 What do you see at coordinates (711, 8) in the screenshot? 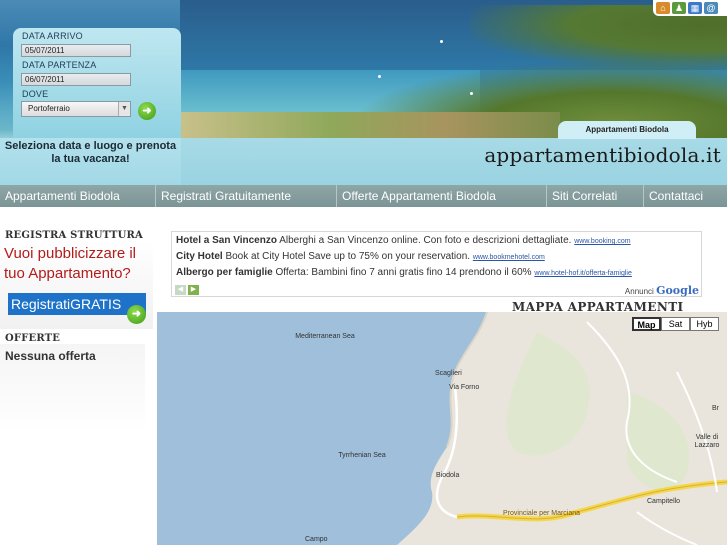
I see `email-icon: @` at bounding box center [711, 8].